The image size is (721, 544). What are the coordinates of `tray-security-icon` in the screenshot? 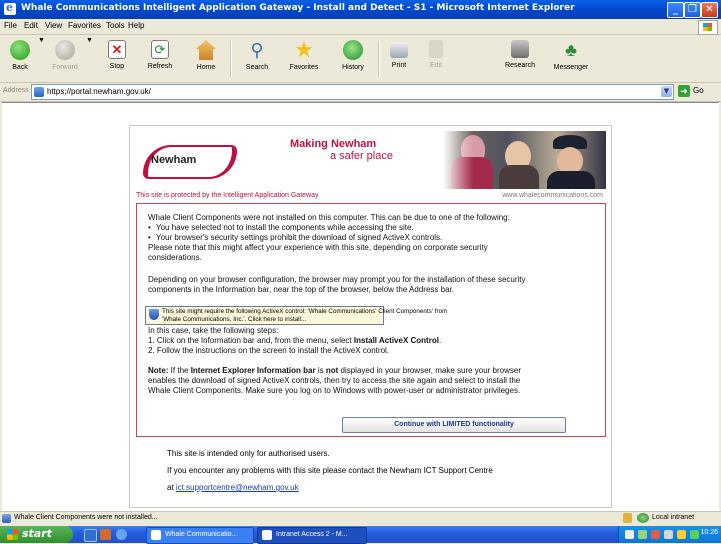 It's located at (681, 534).